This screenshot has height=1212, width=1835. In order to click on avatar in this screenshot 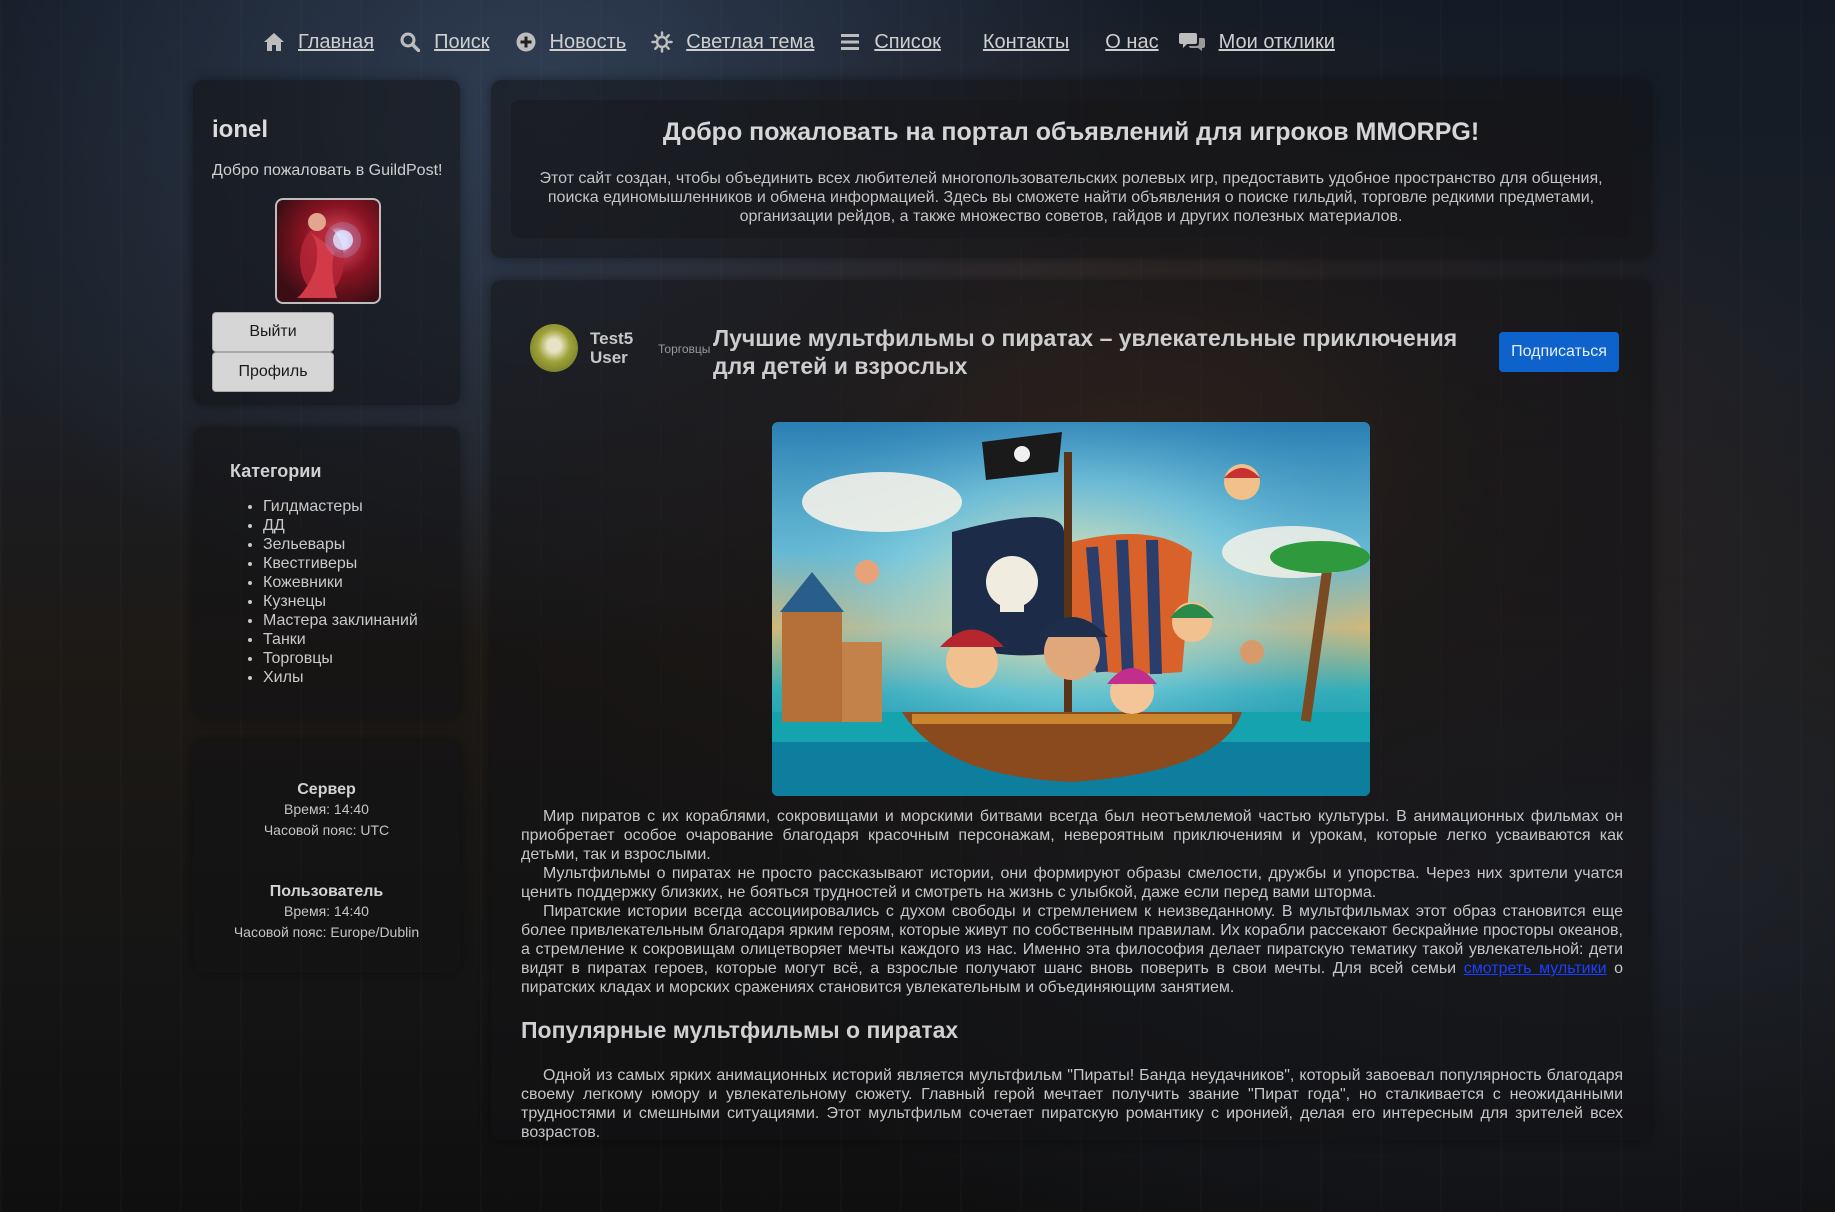, I will do `click(328, 251)`.